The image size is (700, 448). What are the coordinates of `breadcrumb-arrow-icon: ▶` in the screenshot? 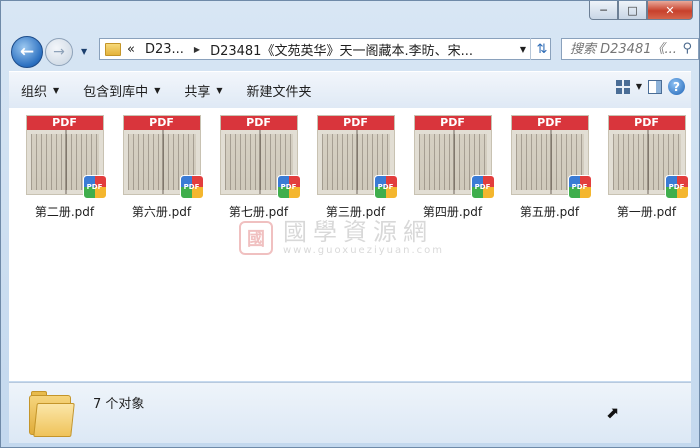 It's located at (197, 49).